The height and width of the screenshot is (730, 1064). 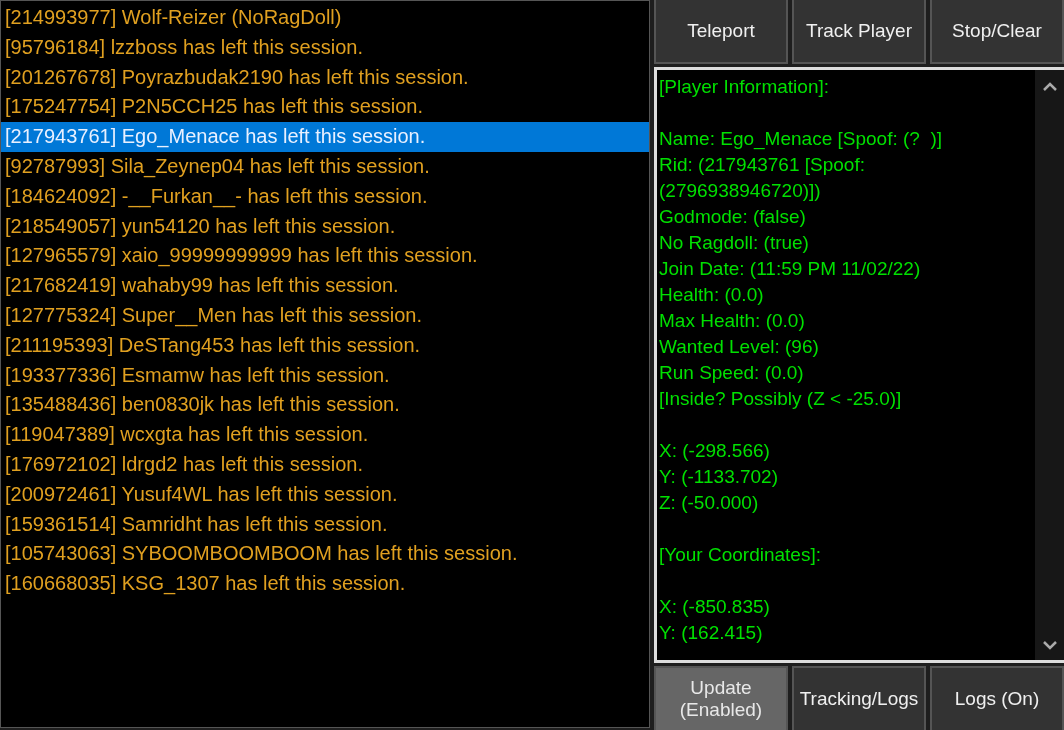 What do you see at coordinates (325, 77) in the screenshot?
I see `log-row: [201267678] Poyrazbudak2190 has left this session.` at bounding box center [325, 77].